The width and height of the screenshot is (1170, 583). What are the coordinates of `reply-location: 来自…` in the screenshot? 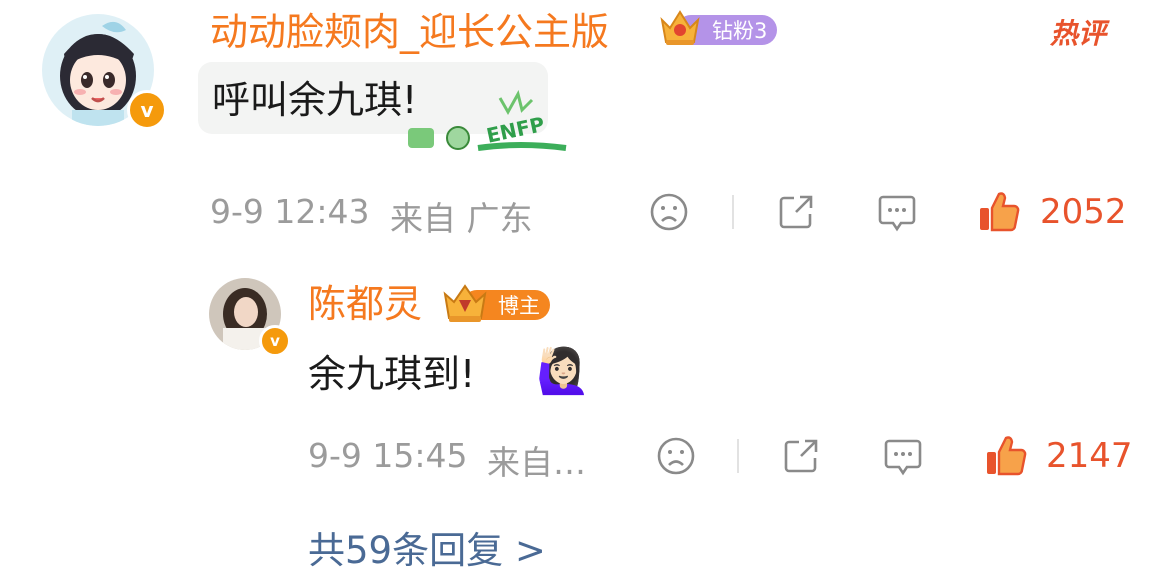 It's located at (536, 462).